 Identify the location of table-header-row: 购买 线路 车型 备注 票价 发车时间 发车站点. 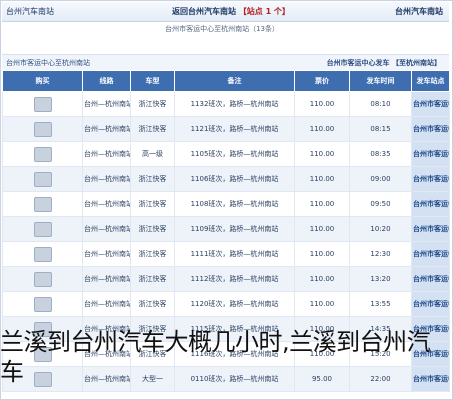
(226, 81).